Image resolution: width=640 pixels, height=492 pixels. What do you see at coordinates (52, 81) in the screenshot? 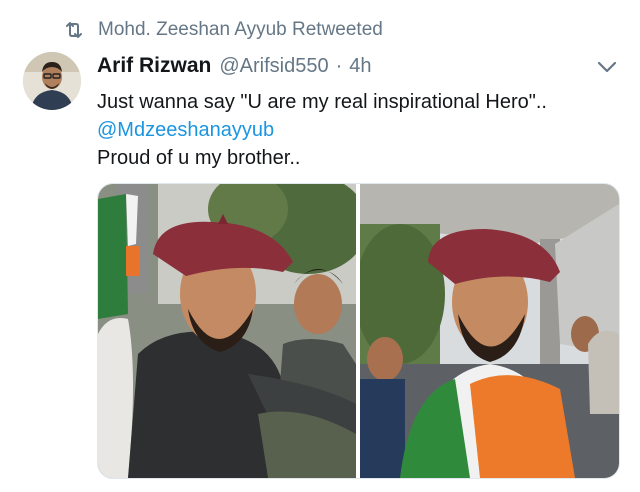
I see `avatar` at bounding box center [52, 81].